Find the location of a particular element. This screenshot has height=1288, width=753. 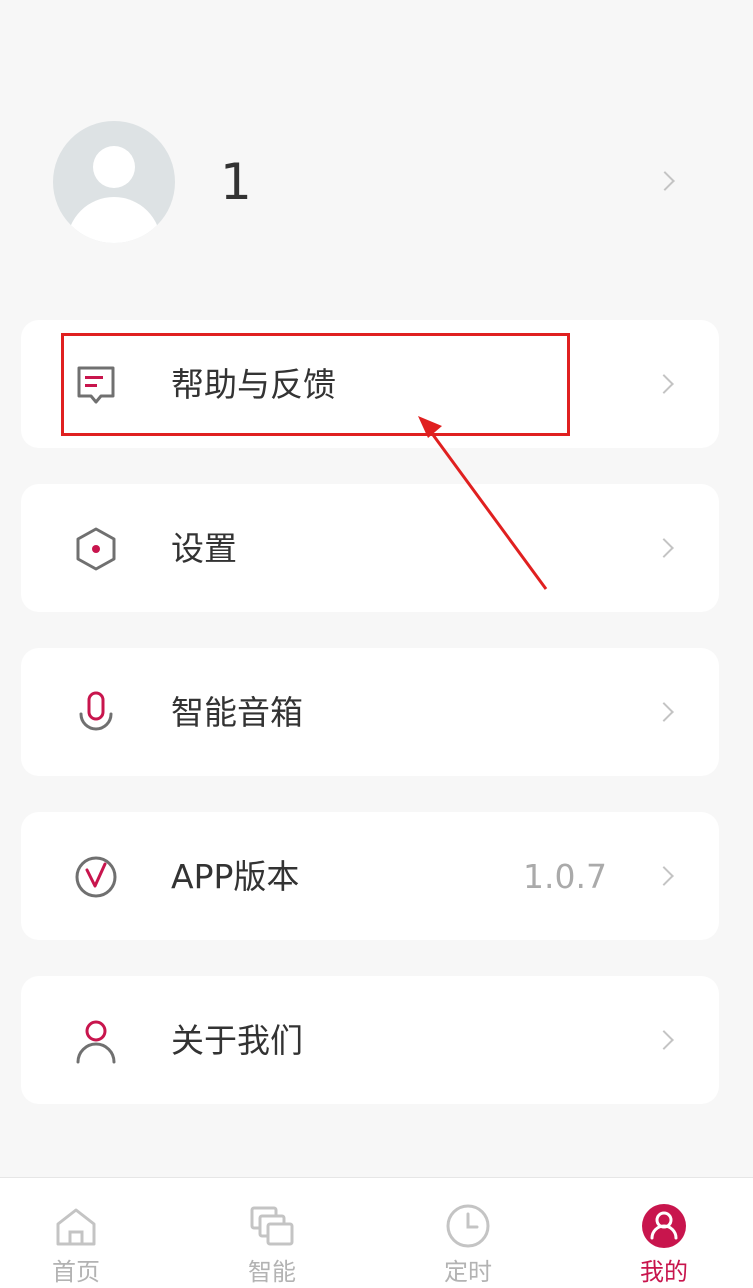

tab-label: 首页 is located at coordinates (76, 1272).